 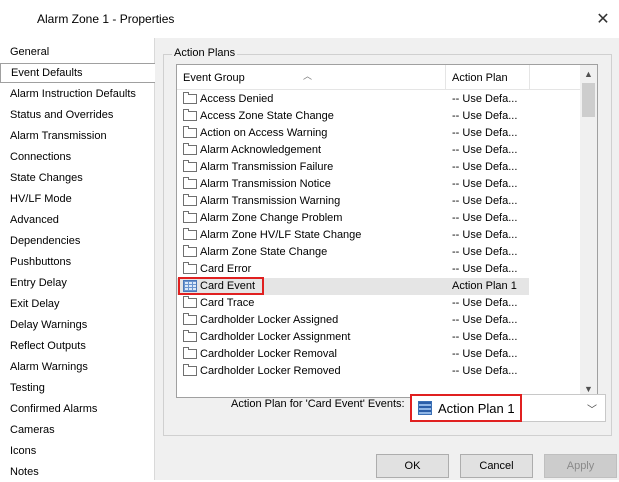 I want to click on nav-item: HV/LF Mode, so click(x=77, y=199).